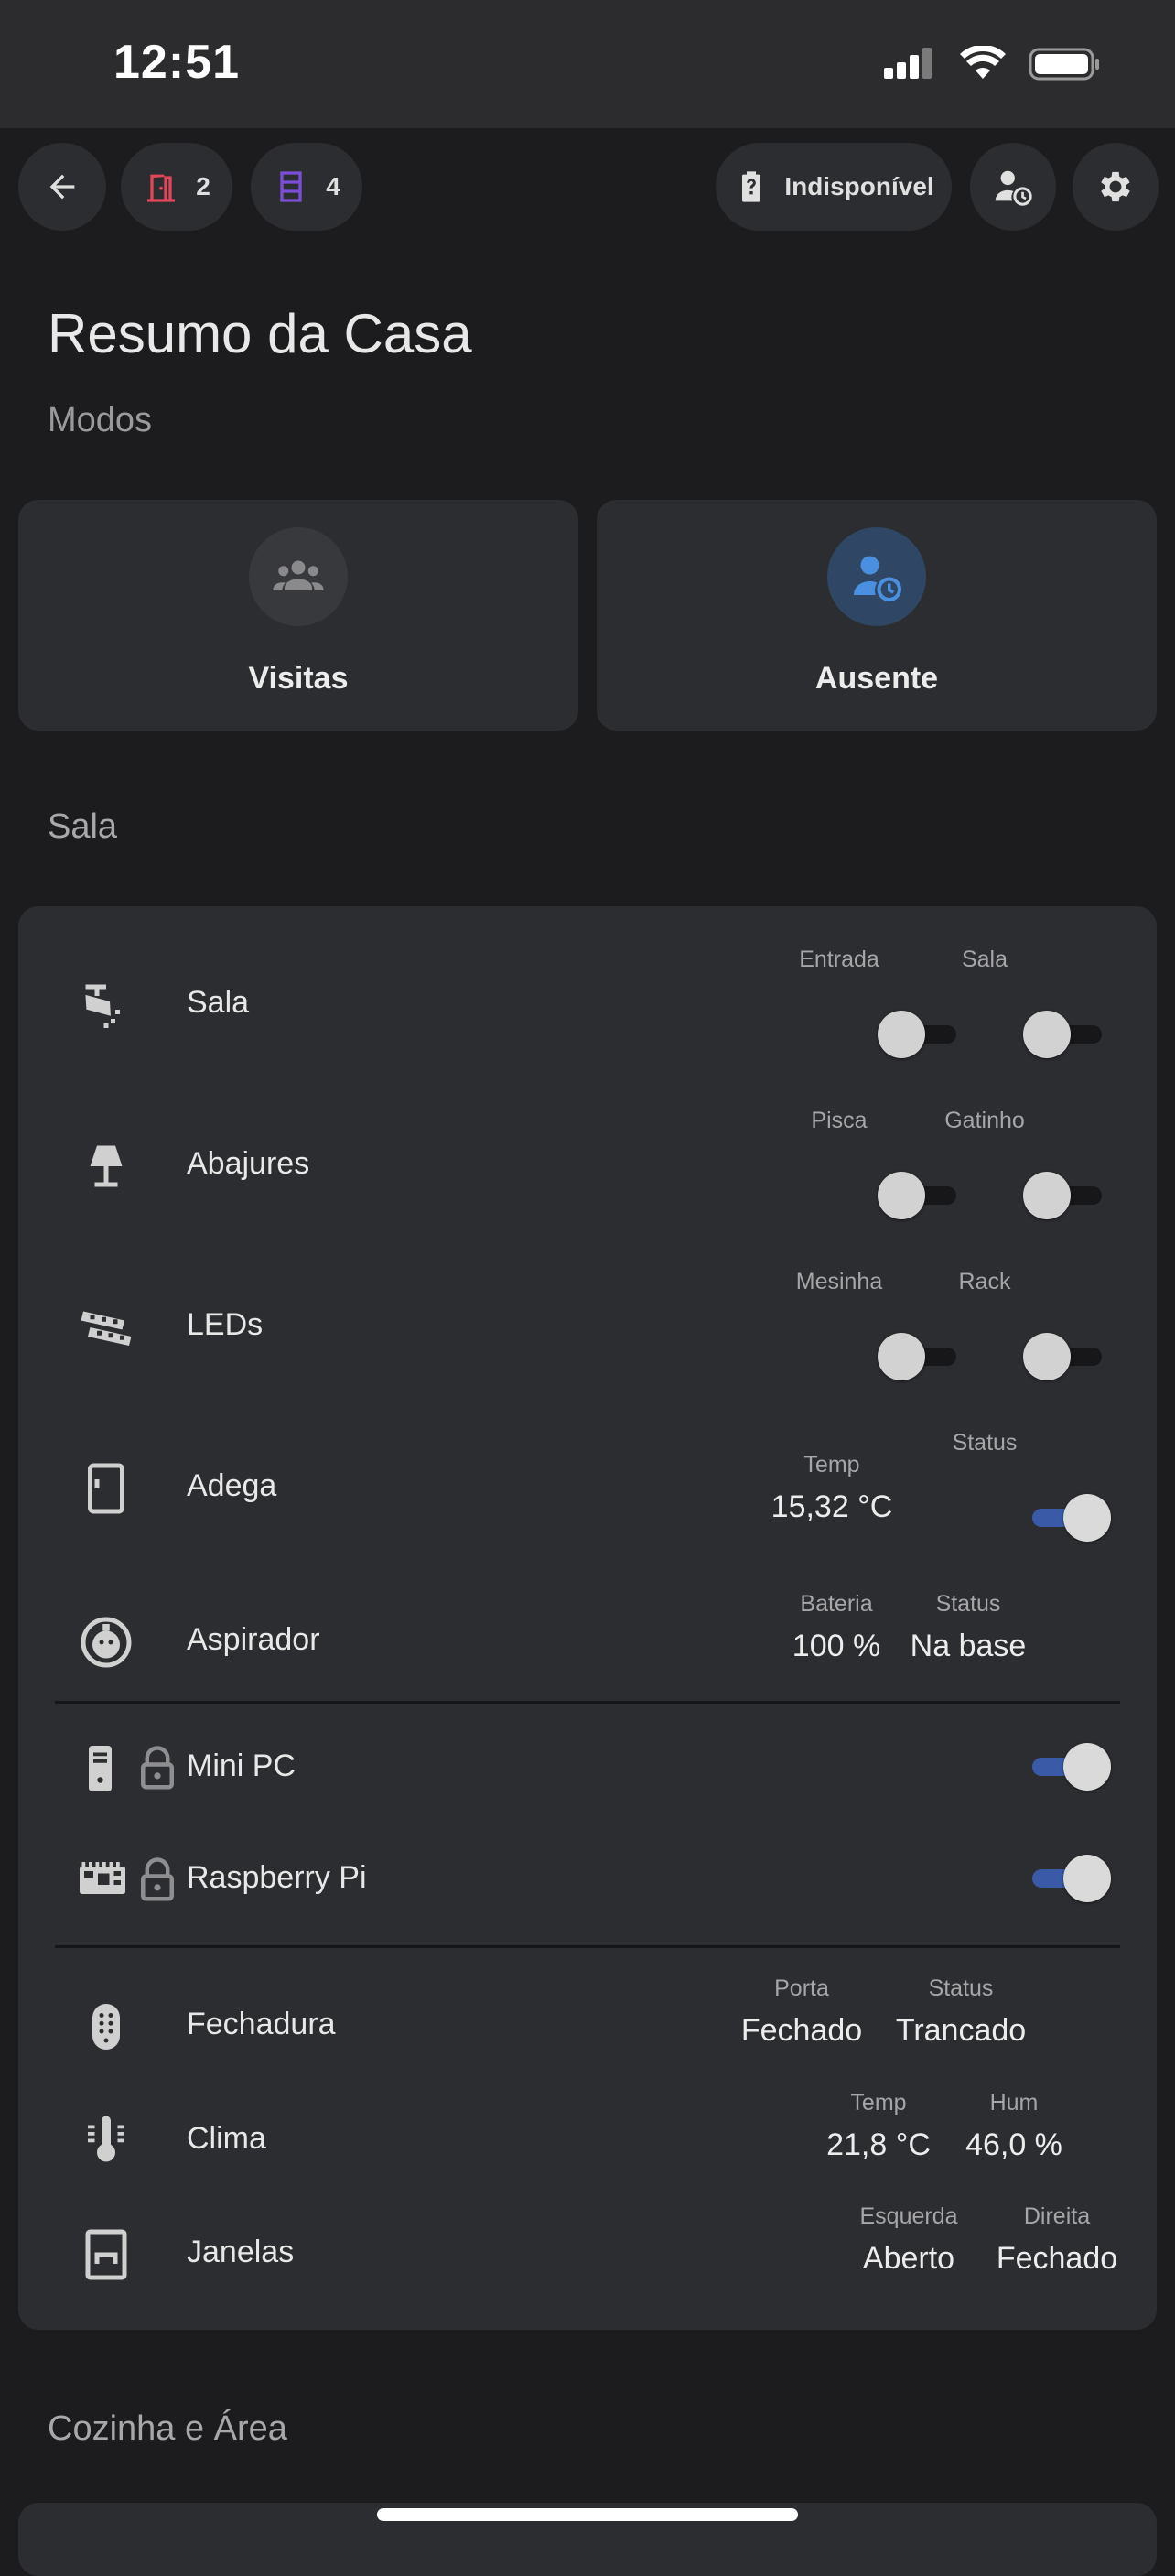 This screenshot has width=1175, height=2576. What do you see at coordinates (241, 2252) in the screenshot?
I see `row-name: Janelas` at bounding box center [241, 2252].